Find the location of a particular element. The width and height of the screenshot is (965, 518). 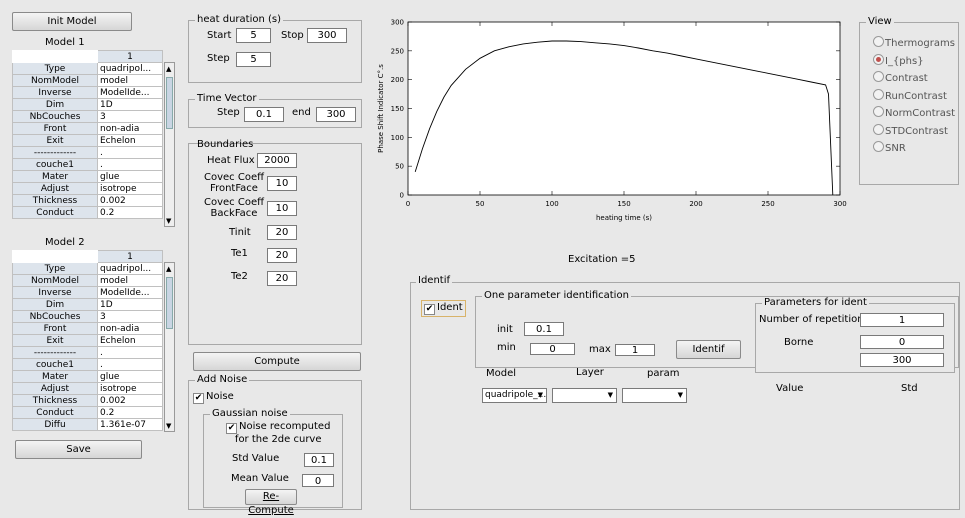

init-field: 0.1 is located at coordinates (544, 329).